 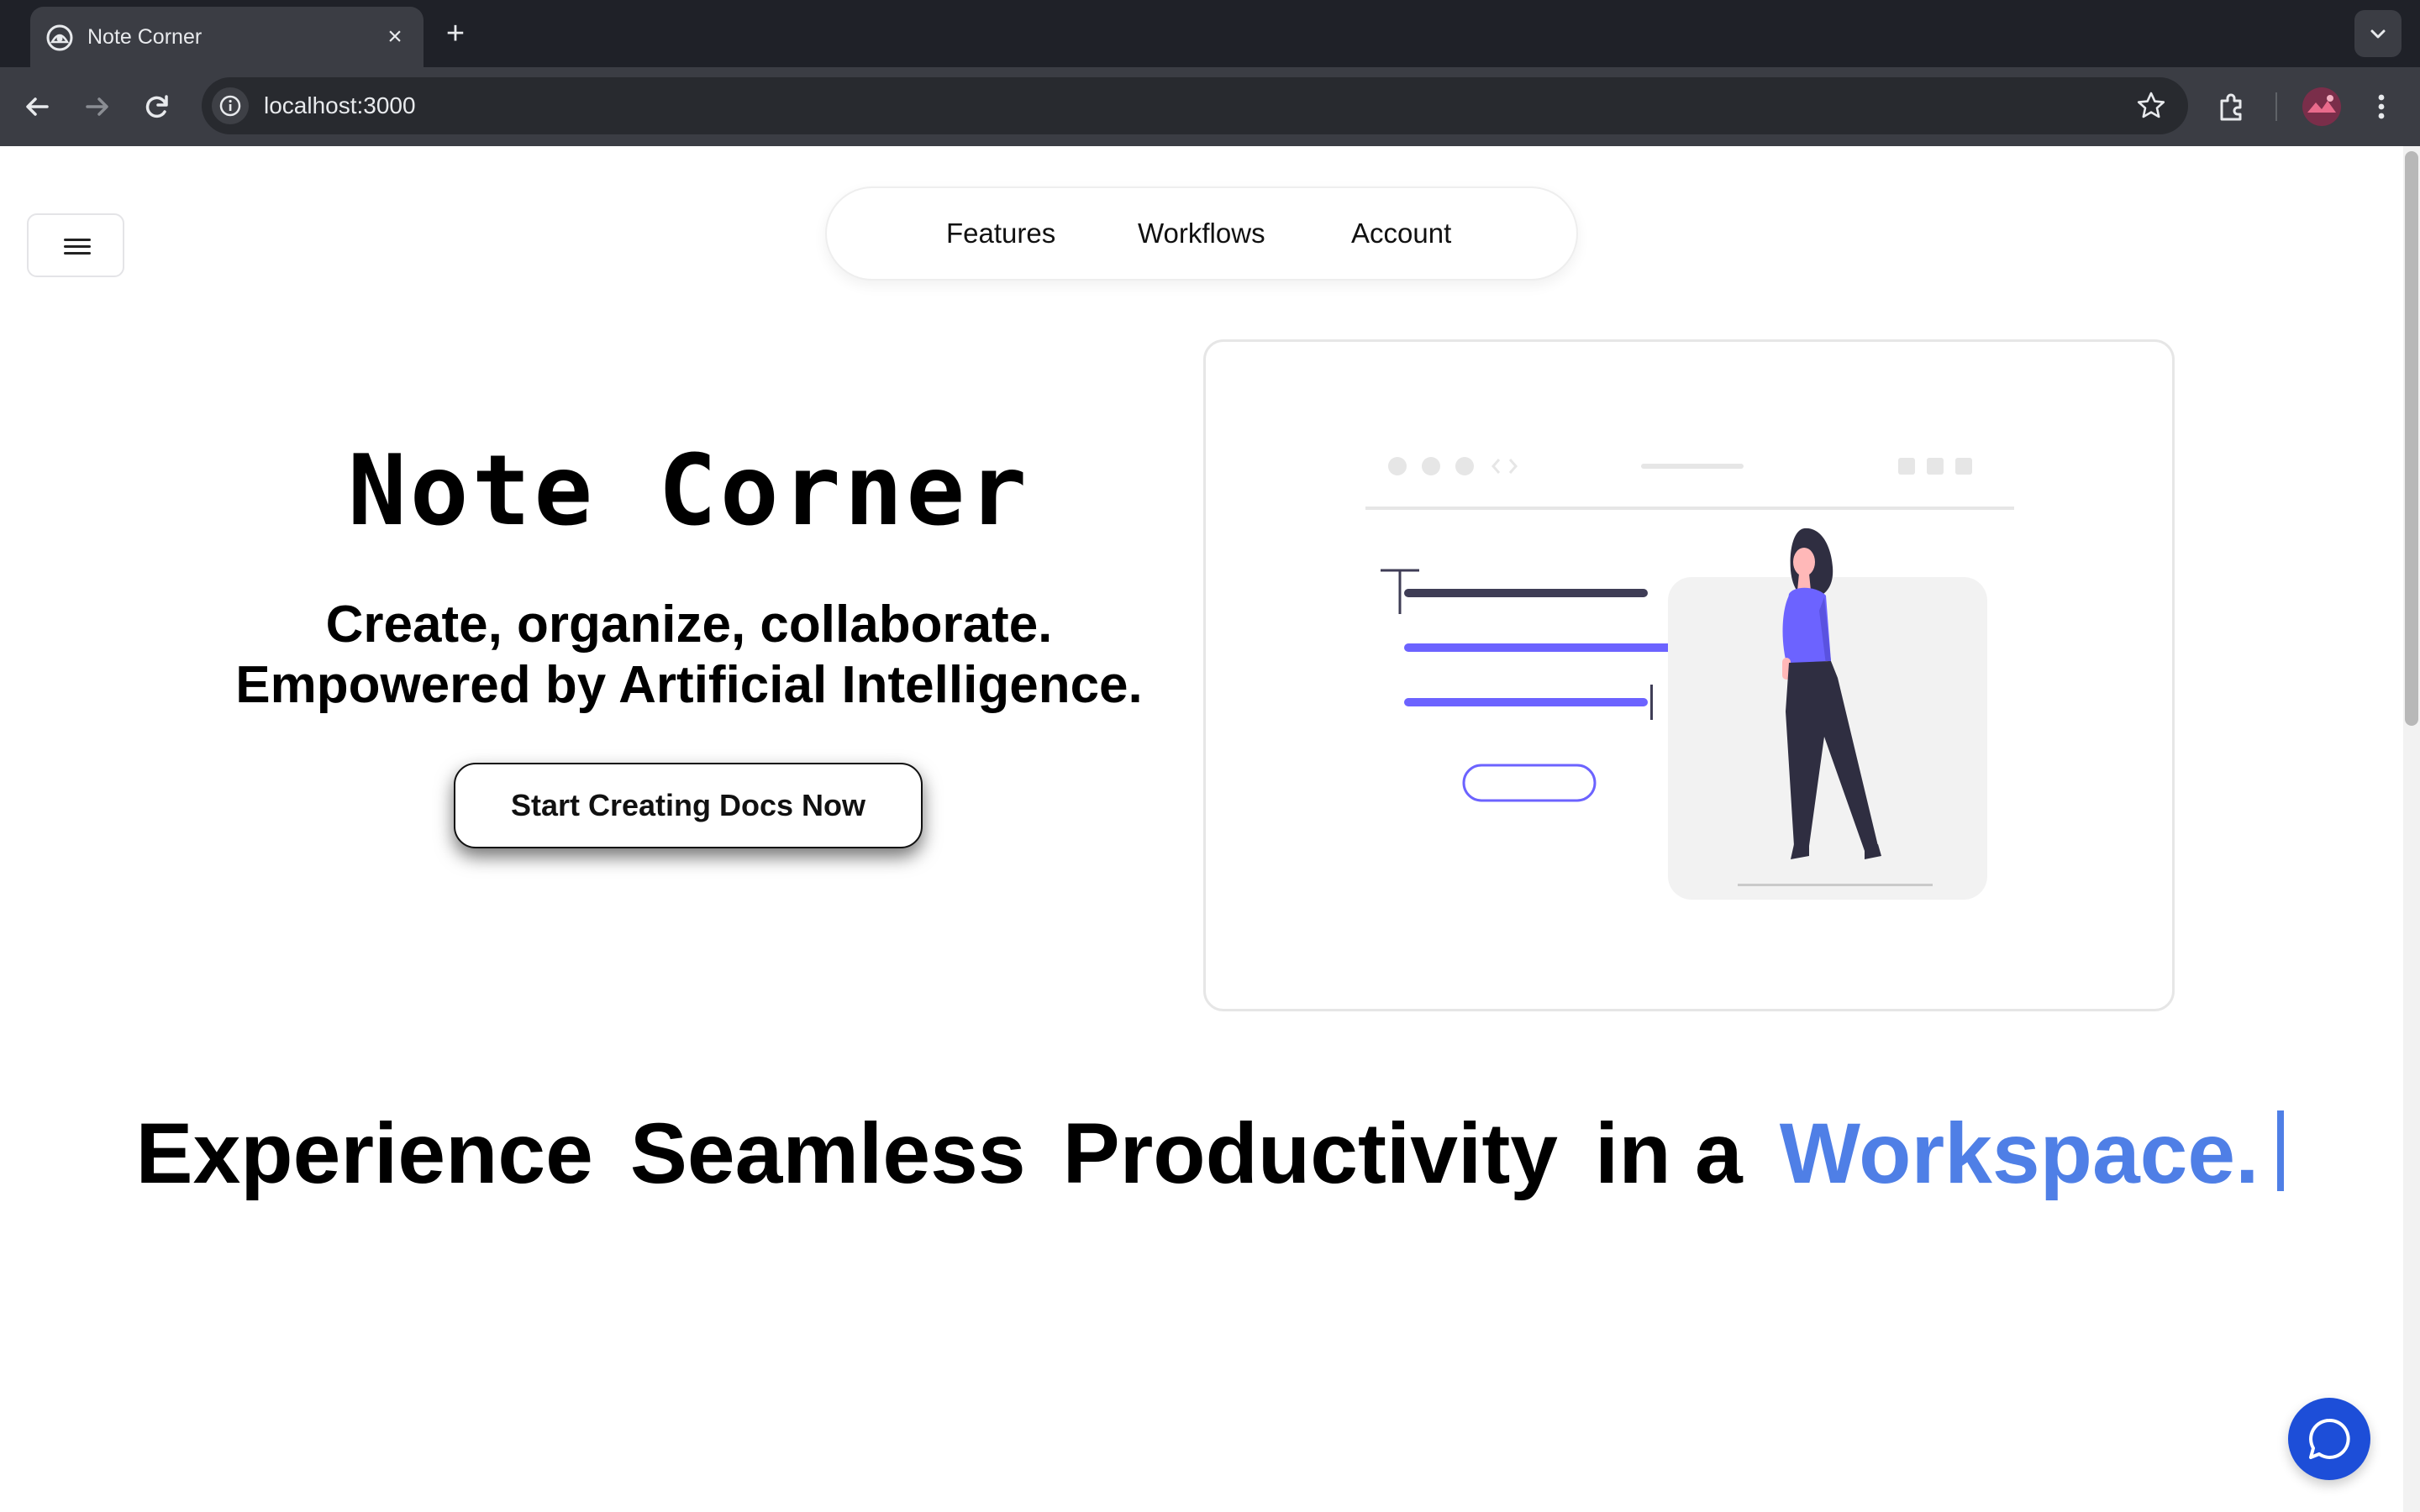 I want to click on profile-avatar, so click(x=2322, y=106).